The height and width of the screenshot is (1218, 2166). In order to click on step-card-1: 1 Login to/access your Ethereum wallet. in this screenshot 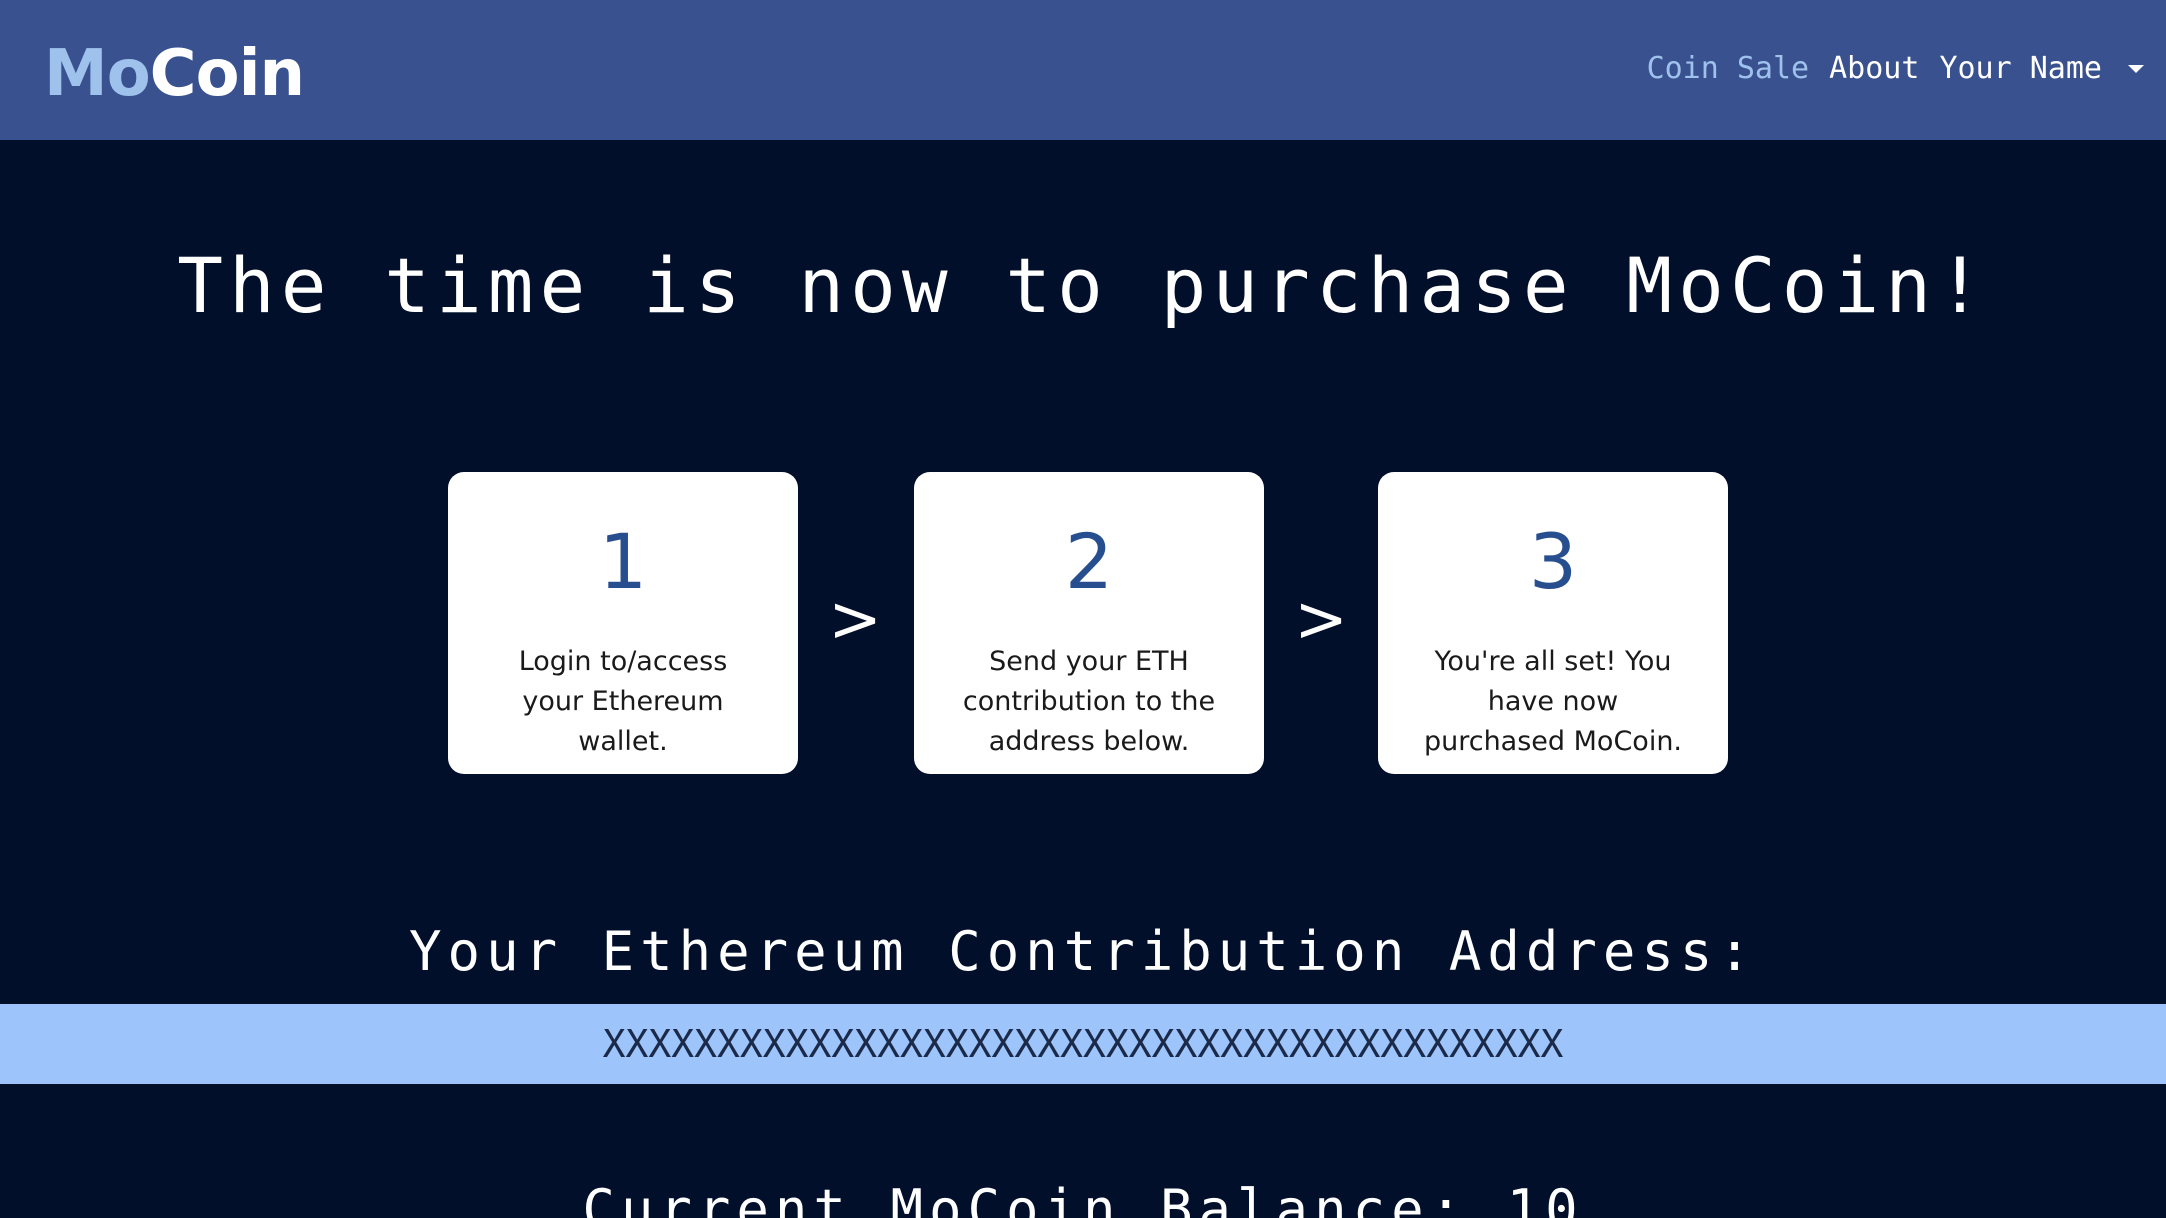, I will do `click(623, 623)`.